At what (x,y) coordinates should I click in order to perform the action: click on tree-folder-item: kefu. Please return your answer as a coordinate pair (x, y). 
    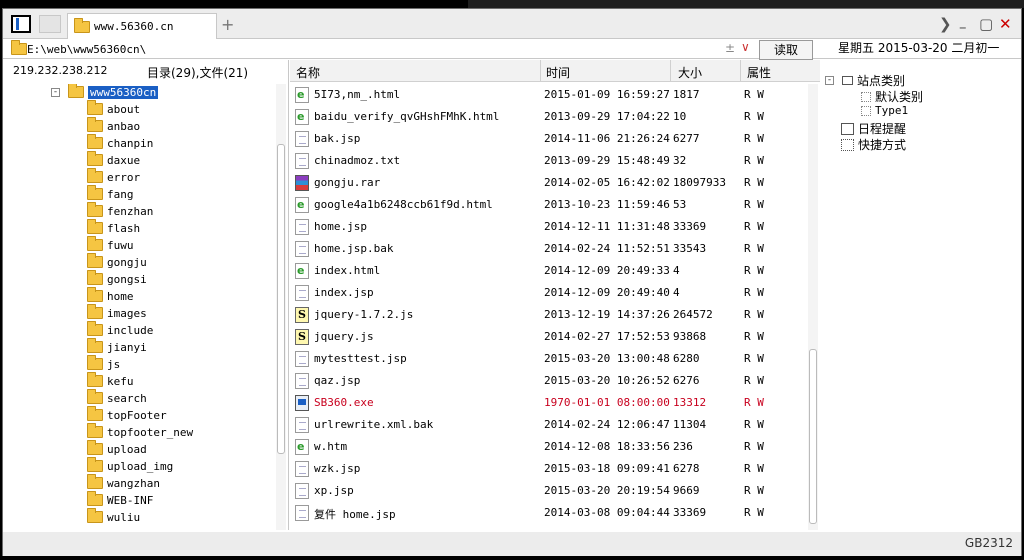
    Looking at the image, I should click on (110, 380).